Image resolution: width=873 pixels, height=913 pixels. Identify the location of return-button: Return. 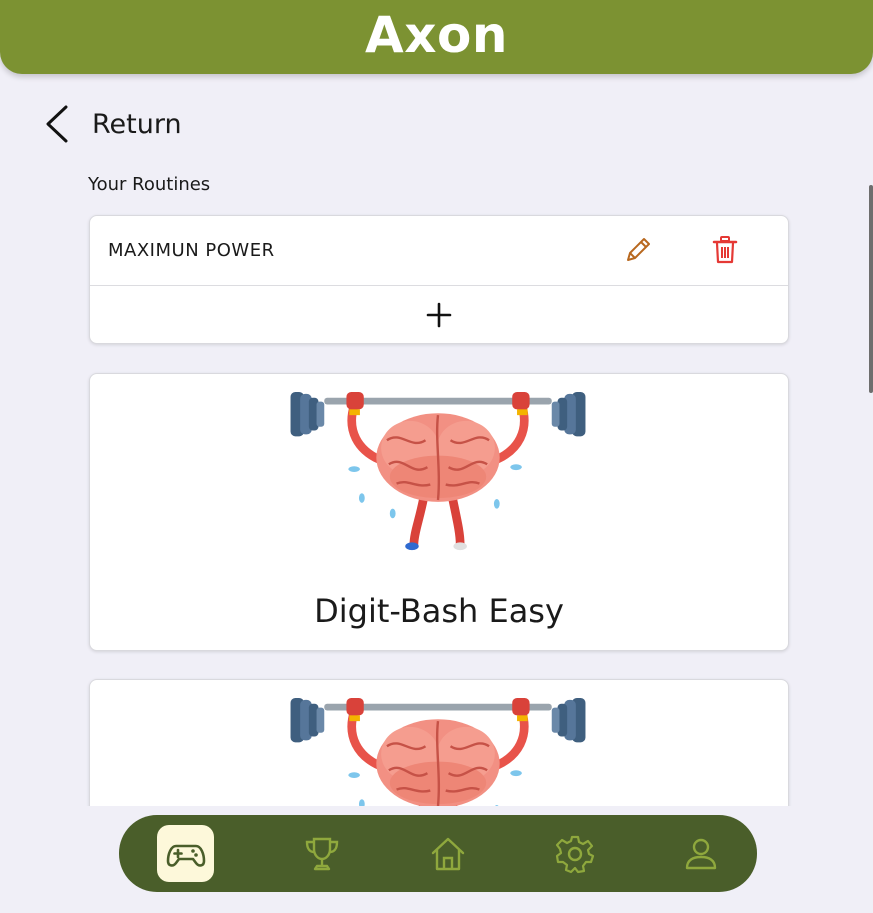
(113, 124).